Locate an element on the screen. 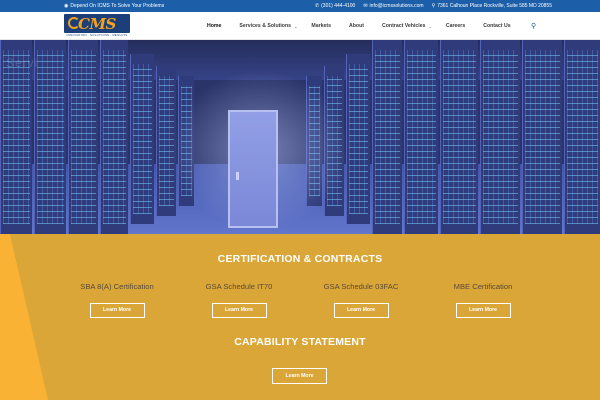 The image size is (600, 400). cert-card-mbe: MBE Certification Learn More is located at coordinates (483, 300).